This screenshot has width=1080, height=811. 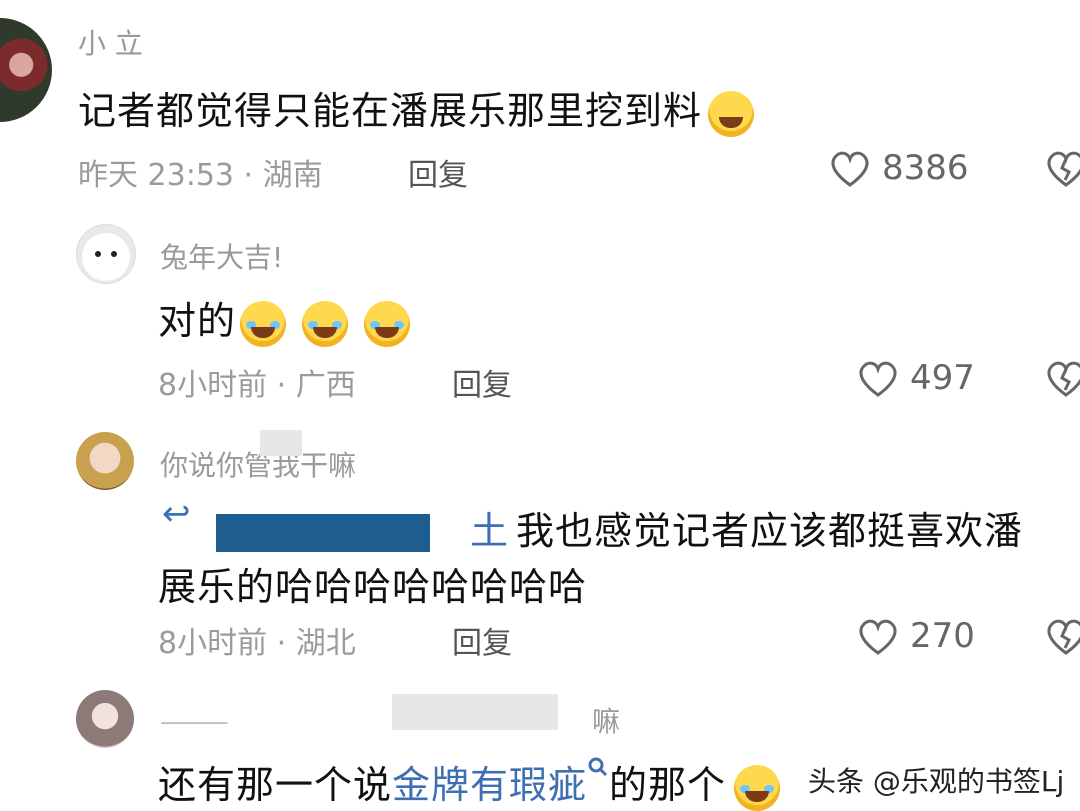 What do you see at coordinates (197, 321) in the screenshot?
I see `comment-text-content: 对的` at bounding box center [197, 321].